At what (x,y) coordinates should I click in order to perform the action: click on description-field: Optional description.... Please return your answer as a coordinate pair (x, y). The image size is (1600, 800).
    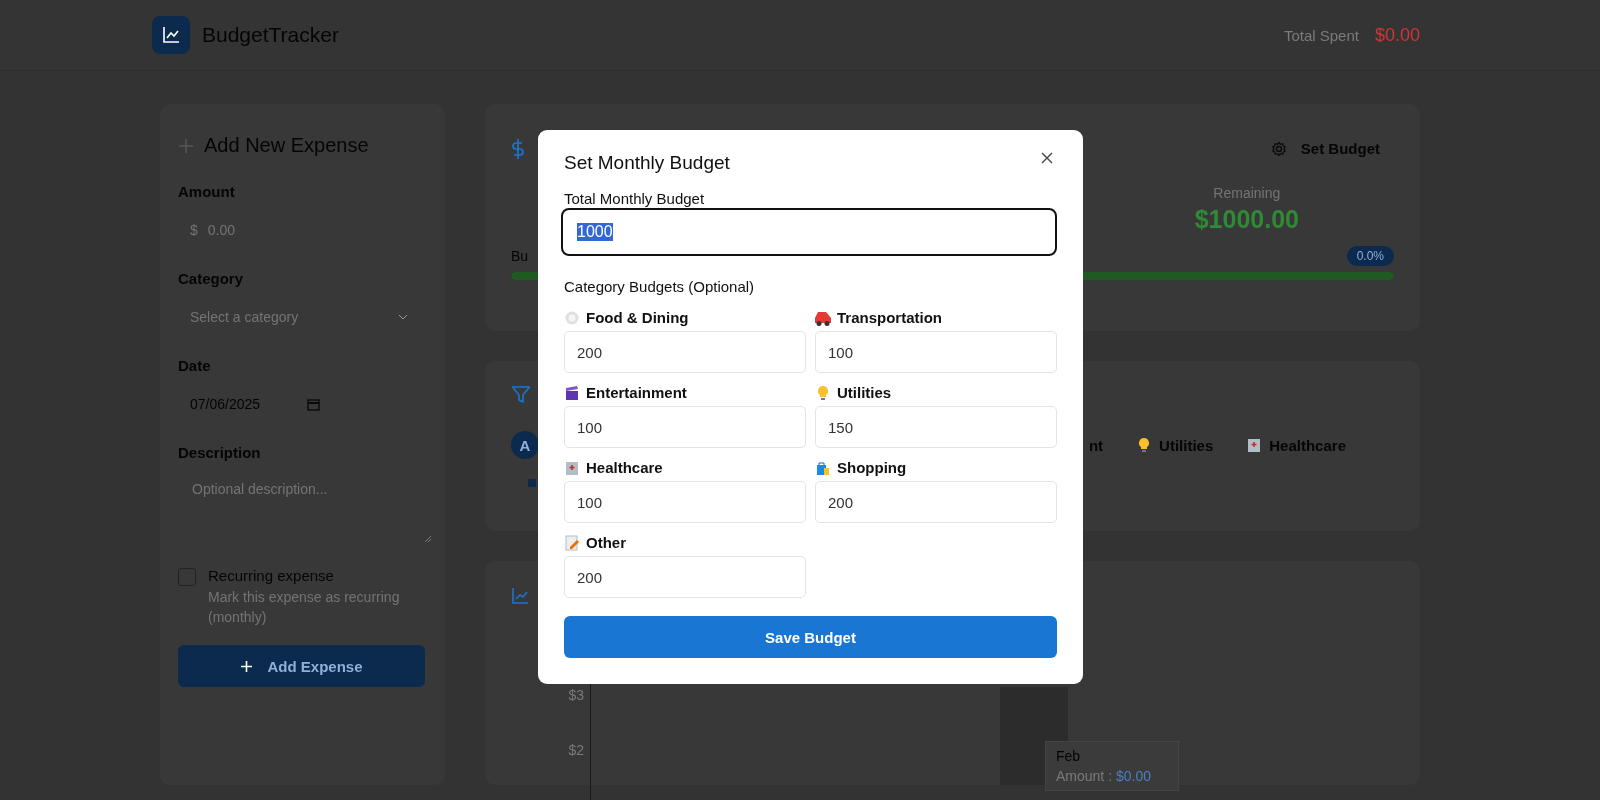
    Looking at the image, I should click on (302, 506).